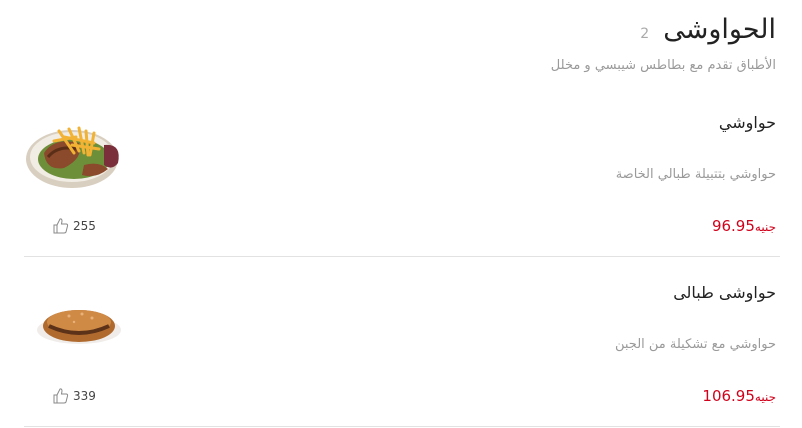  I want to click on like-button: 255, so click(74, 226).